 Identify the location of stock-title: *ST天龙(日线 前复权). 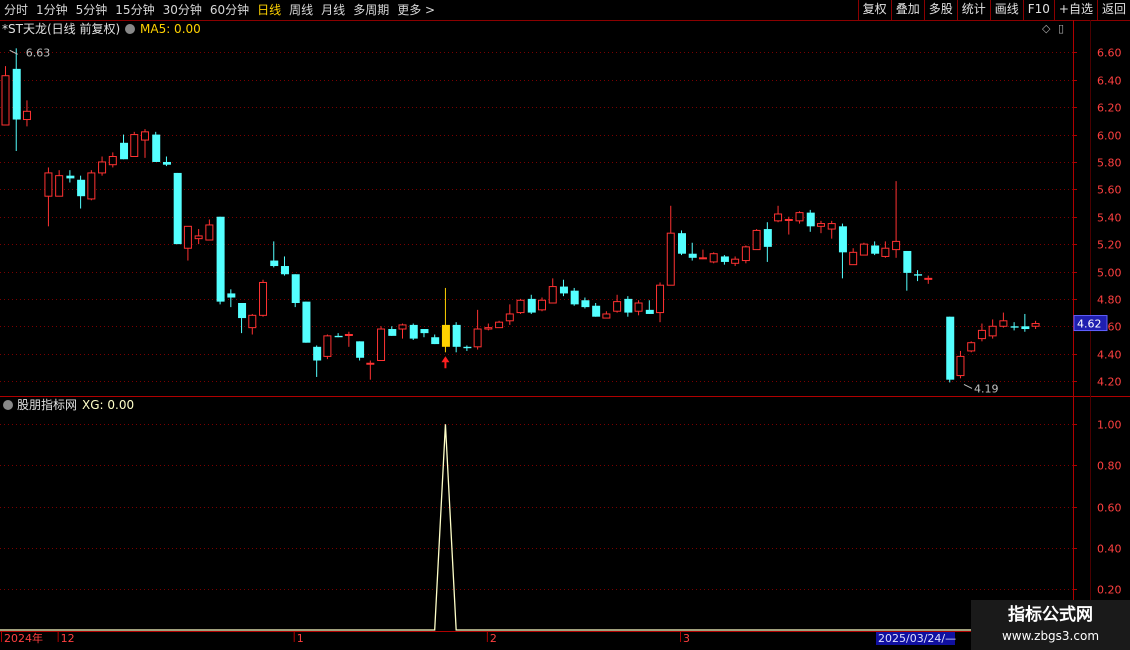
(61, 28).